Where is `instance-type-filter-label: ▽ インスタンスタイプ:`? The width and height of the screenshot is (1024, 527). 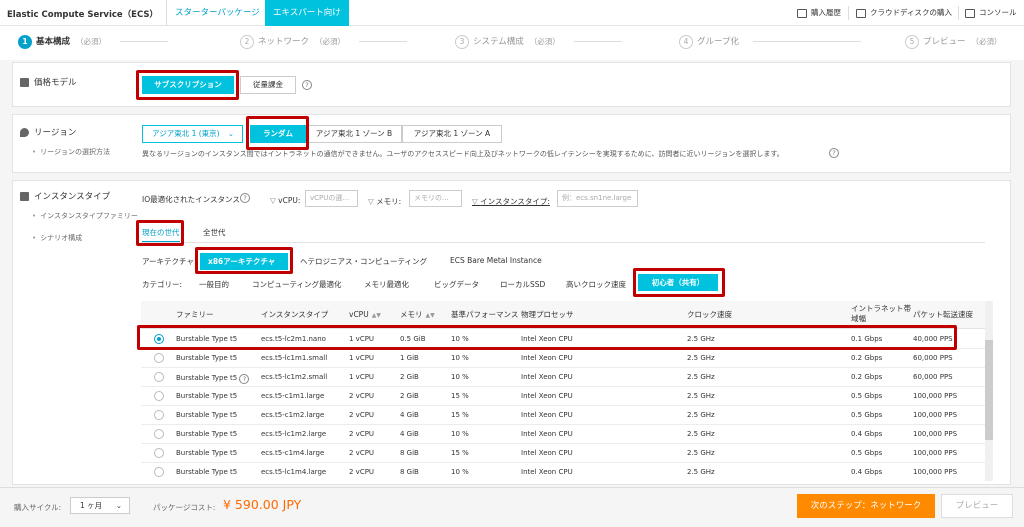
instance-type-filter-label: ▽ インスタンスタイプ: is located at coordinates (511, 201).